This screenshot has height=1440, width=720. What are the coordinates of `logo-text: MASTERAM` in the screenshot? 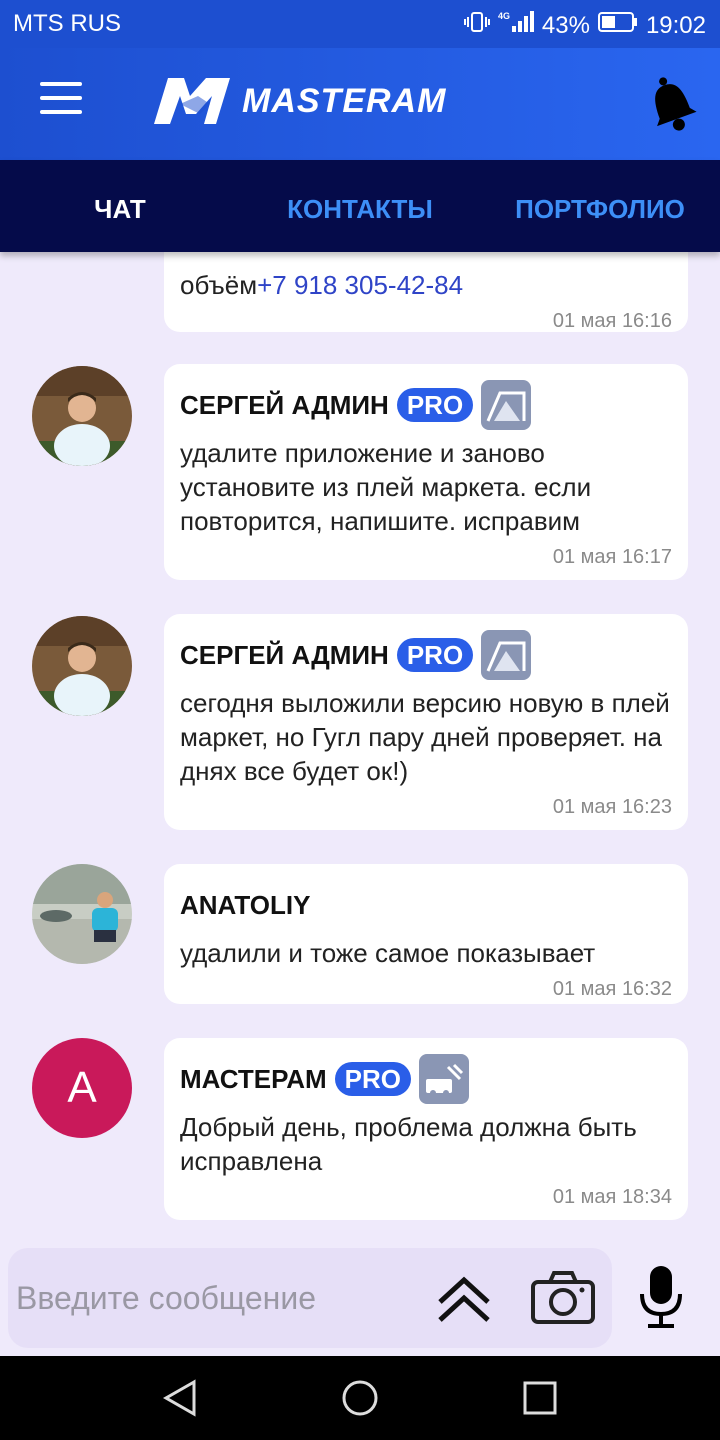 It's located at (344, 100).